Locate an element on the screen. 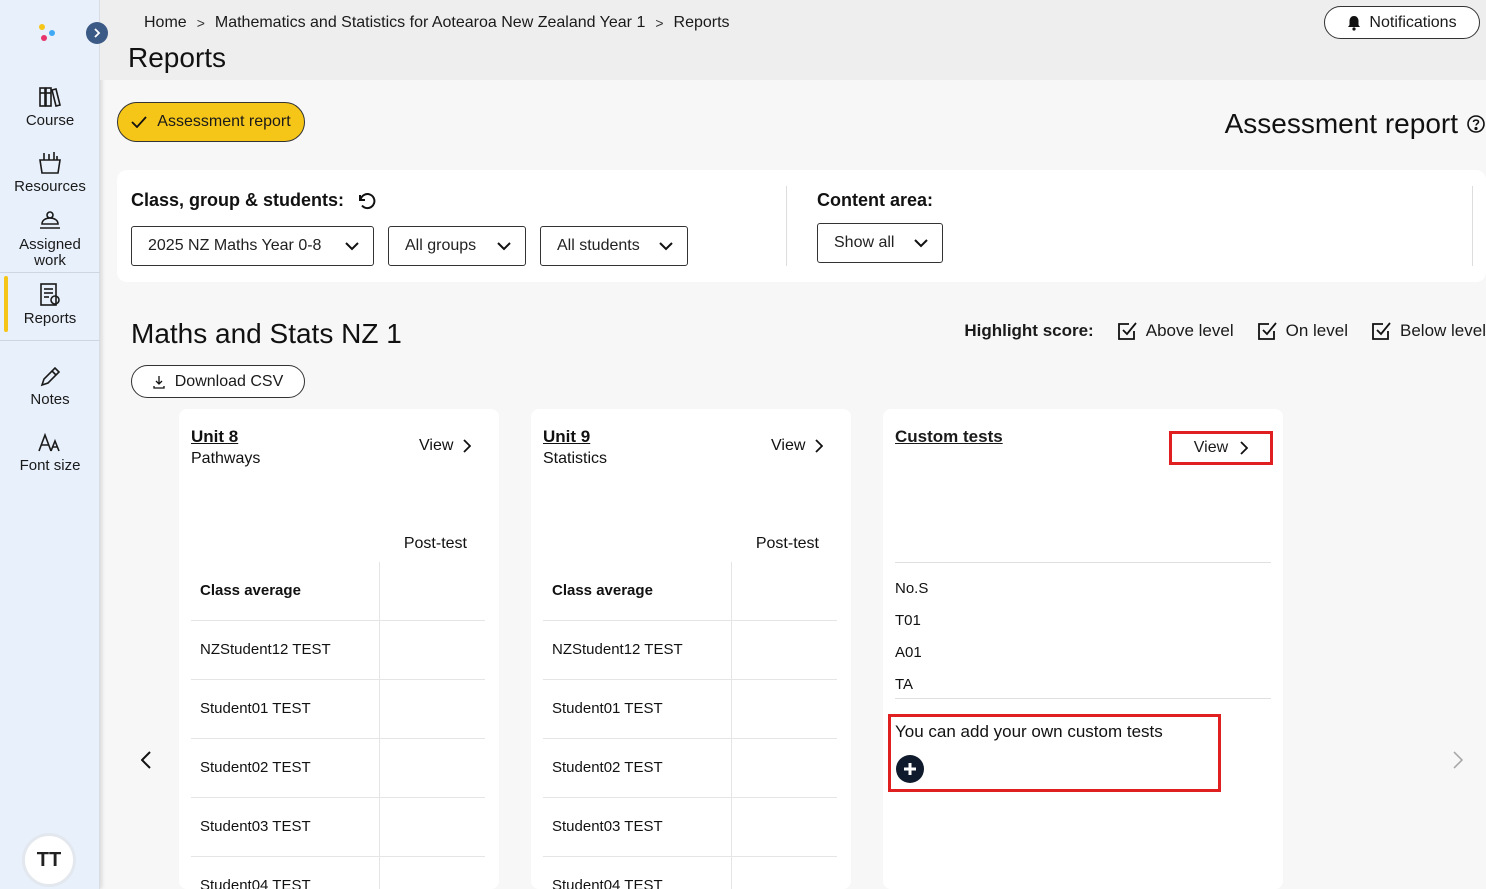 Image resolution: width=1486 pixels, height=889 pixels. highlight-option-label: Above level is located at coordinates (1189, 330).